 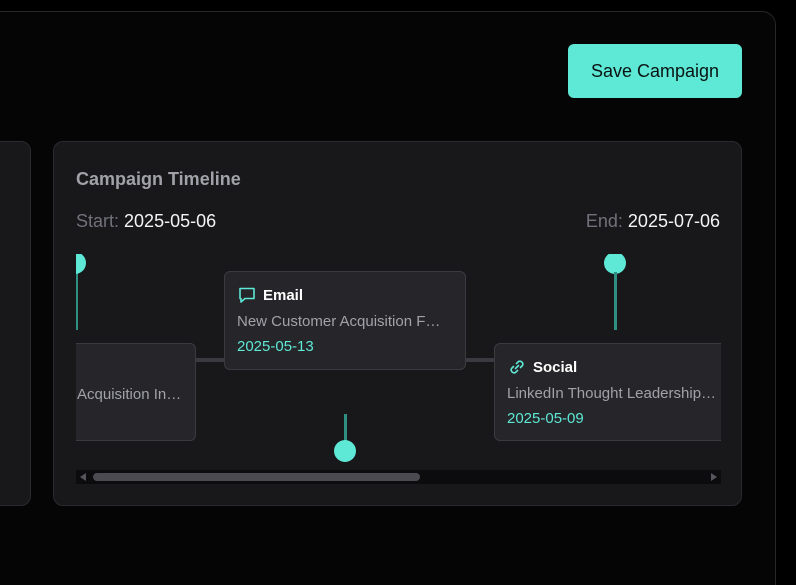 I want to click on start-label: Start:, so click(x=98, y=221).